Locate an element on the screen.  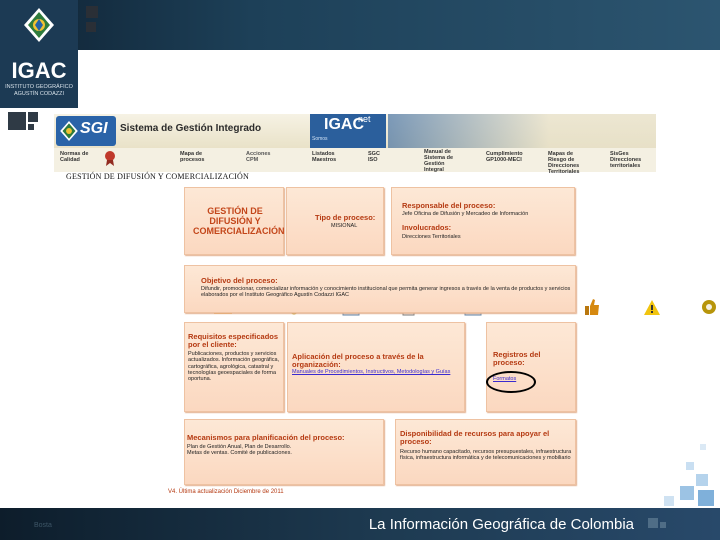
process-name-box: GESTIÓN DE DIFUSIÓN Y COMERCIALIZACIÓN is located at coordinates (234, 221).